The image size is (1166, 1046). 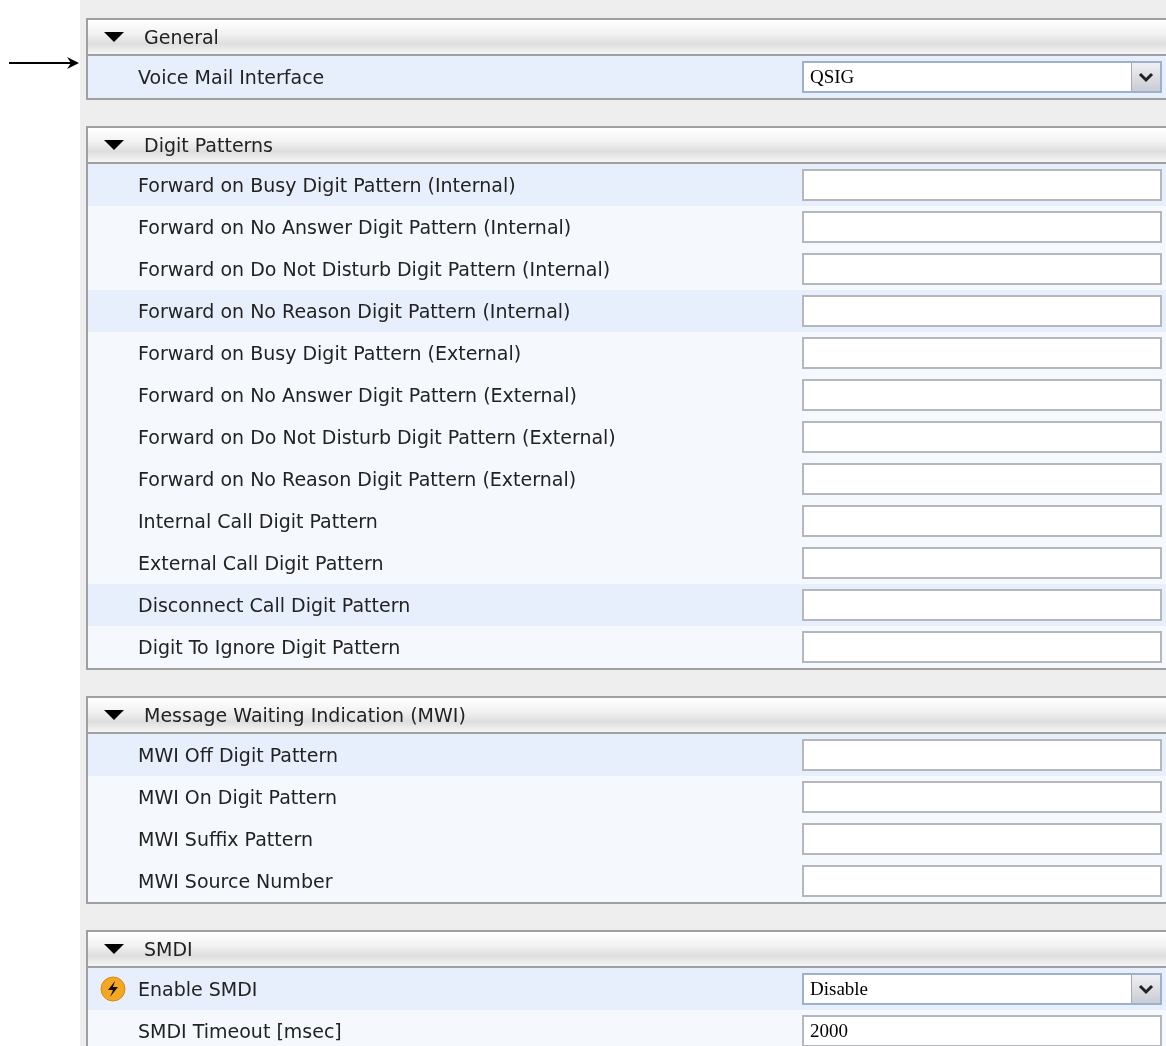 What do you see at coordinates (198, 989) in the screenshot?
I see `field-label: Enable SMDI` at bounding box center [198, 989].